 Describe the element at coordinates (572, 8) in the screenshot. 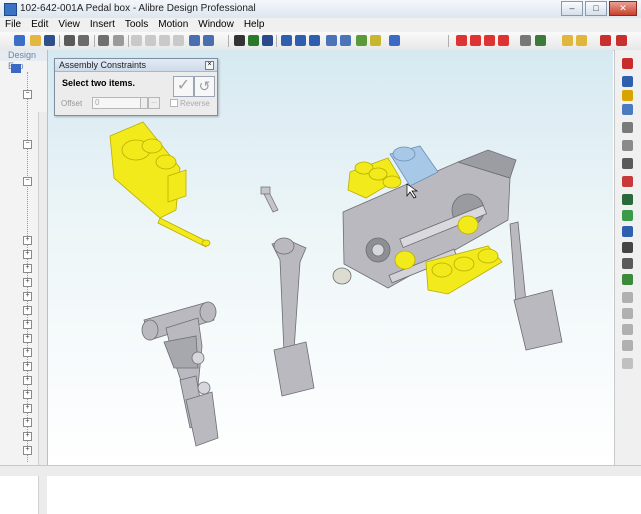

I see `minimize-button: –` at that location.